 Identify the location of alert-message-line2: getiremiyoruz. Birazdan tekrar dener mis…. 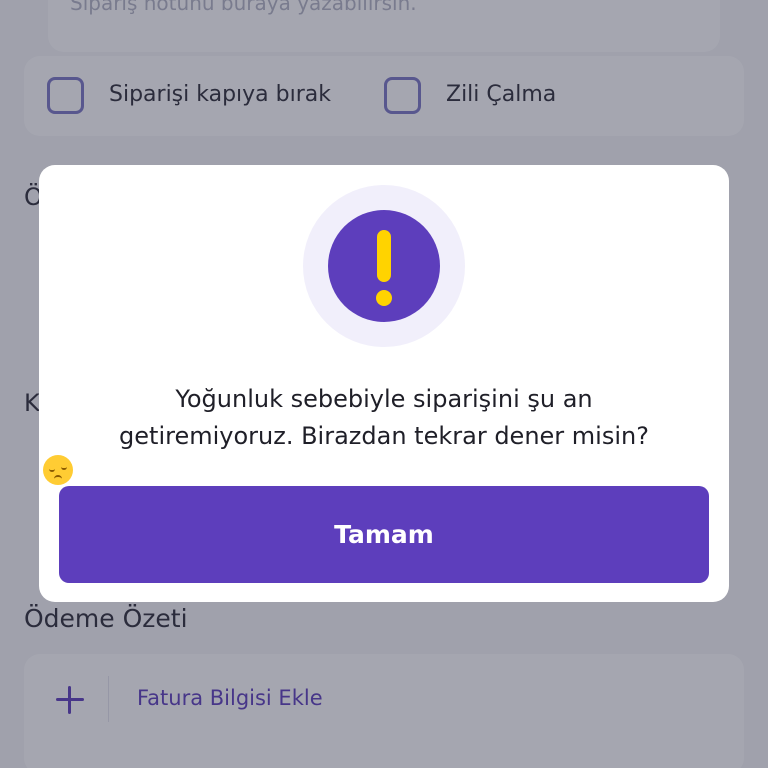
(384, 436).